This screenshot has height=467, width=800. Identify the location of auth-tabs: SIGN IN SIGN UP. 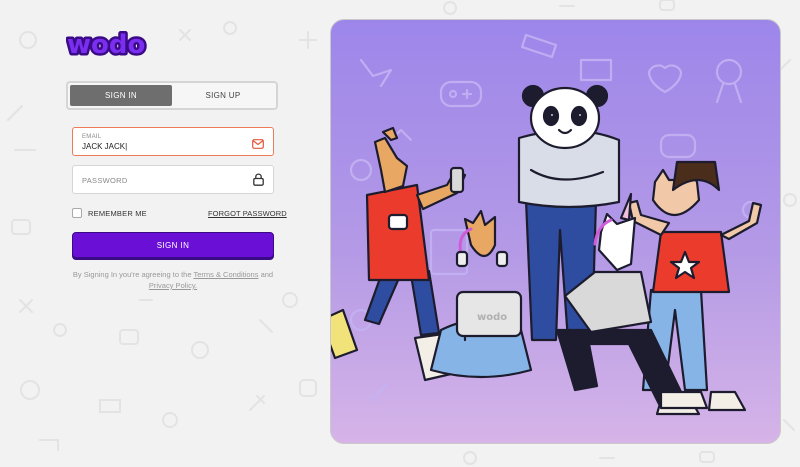
(172, 95).